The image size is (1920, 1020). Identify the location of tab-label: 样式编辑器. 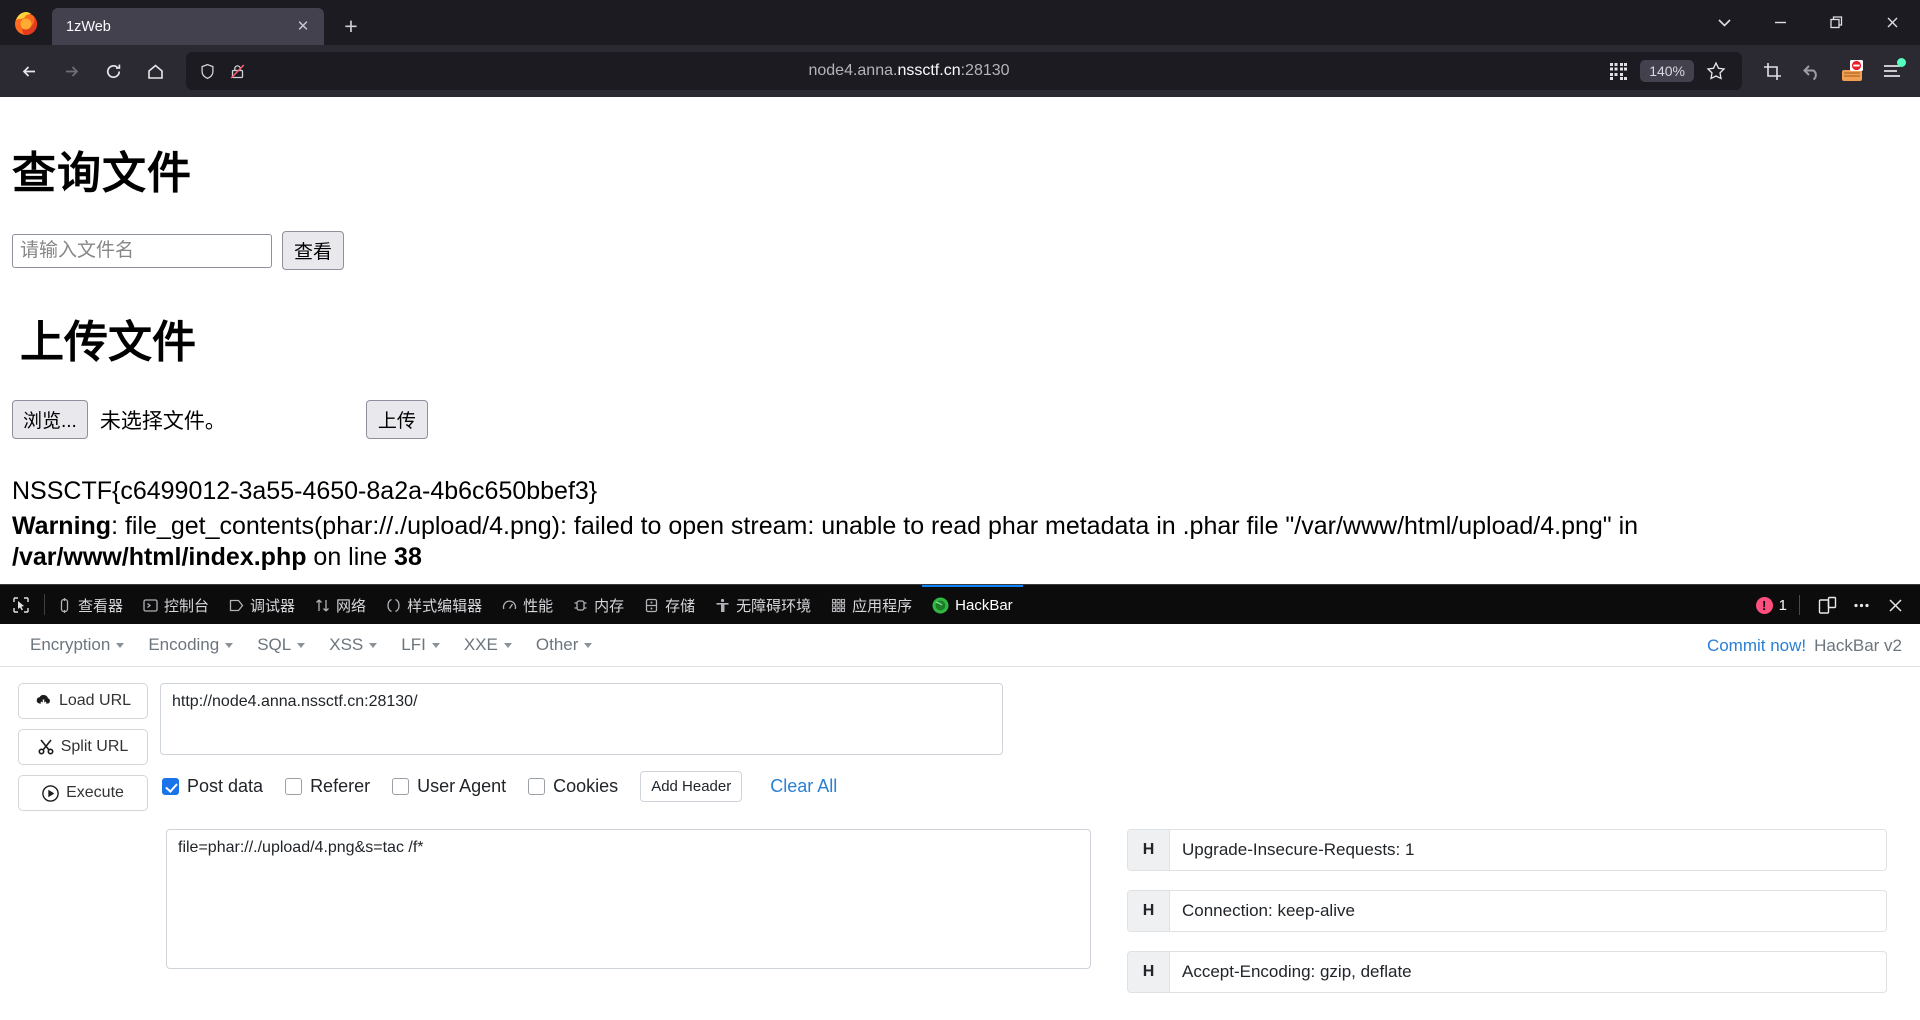
(445, 606).